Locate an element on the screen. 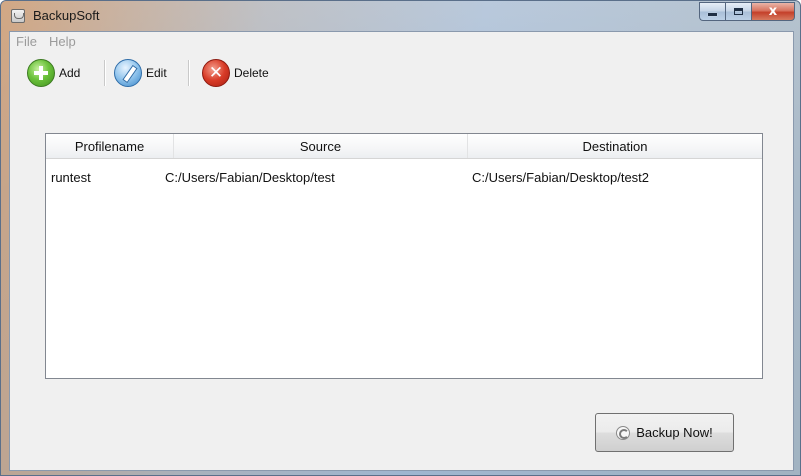 This screenshot has width=801, height=476. menu-help: Help is located at coordinates (62, 41).